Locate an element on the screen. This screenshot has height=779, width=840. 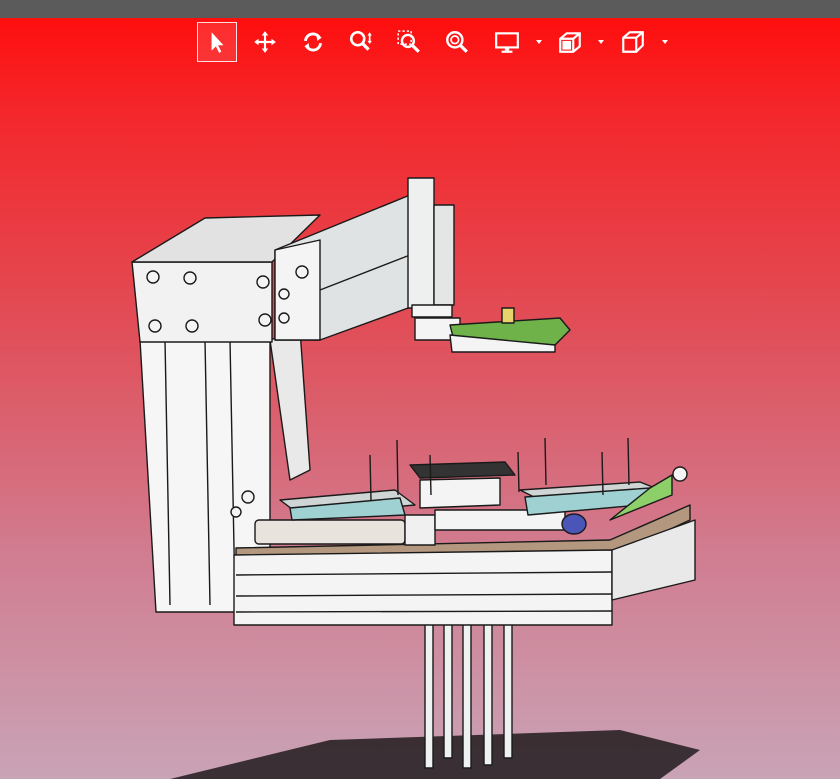
base-extrusion is located at coordinates (423, 587).